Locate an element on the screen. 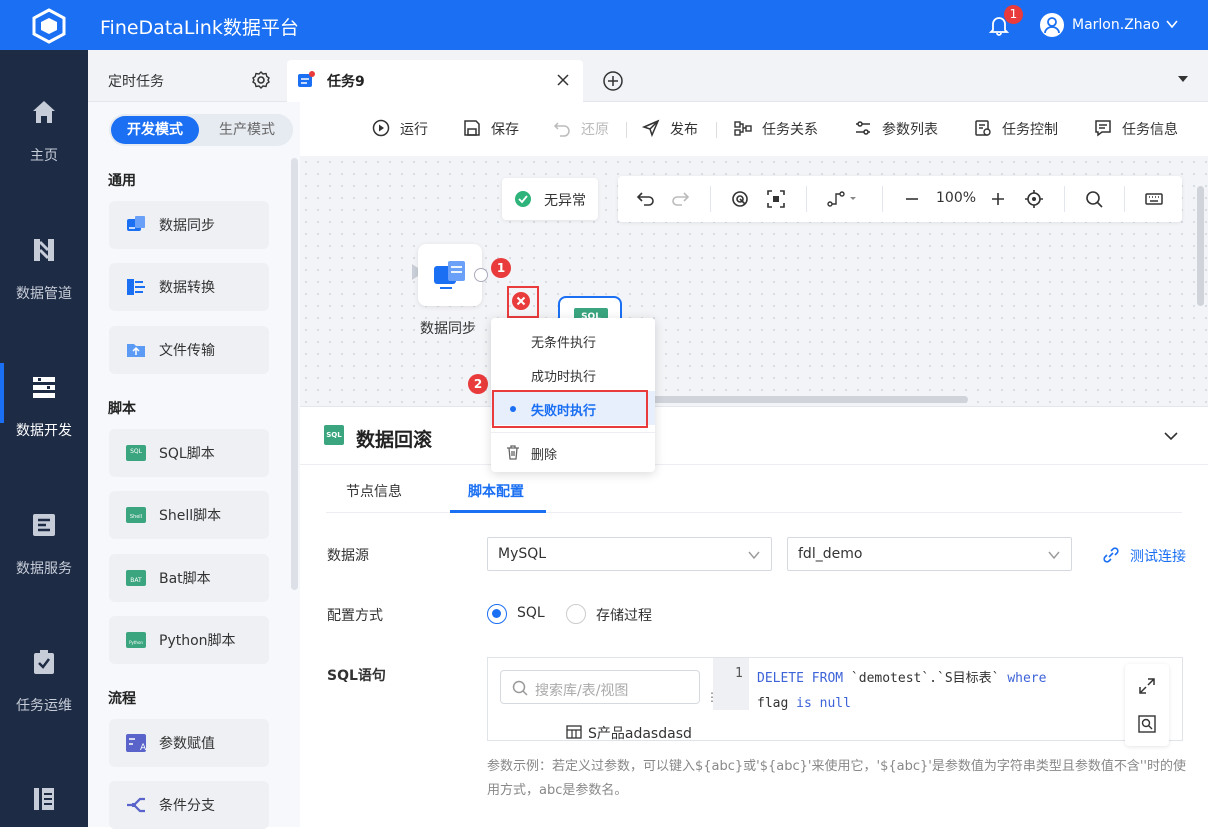 Image resolution: width=1208 pixels, height=829 pixels. nav-item-ops: 任务运维 is located at coordinates (44, 708).